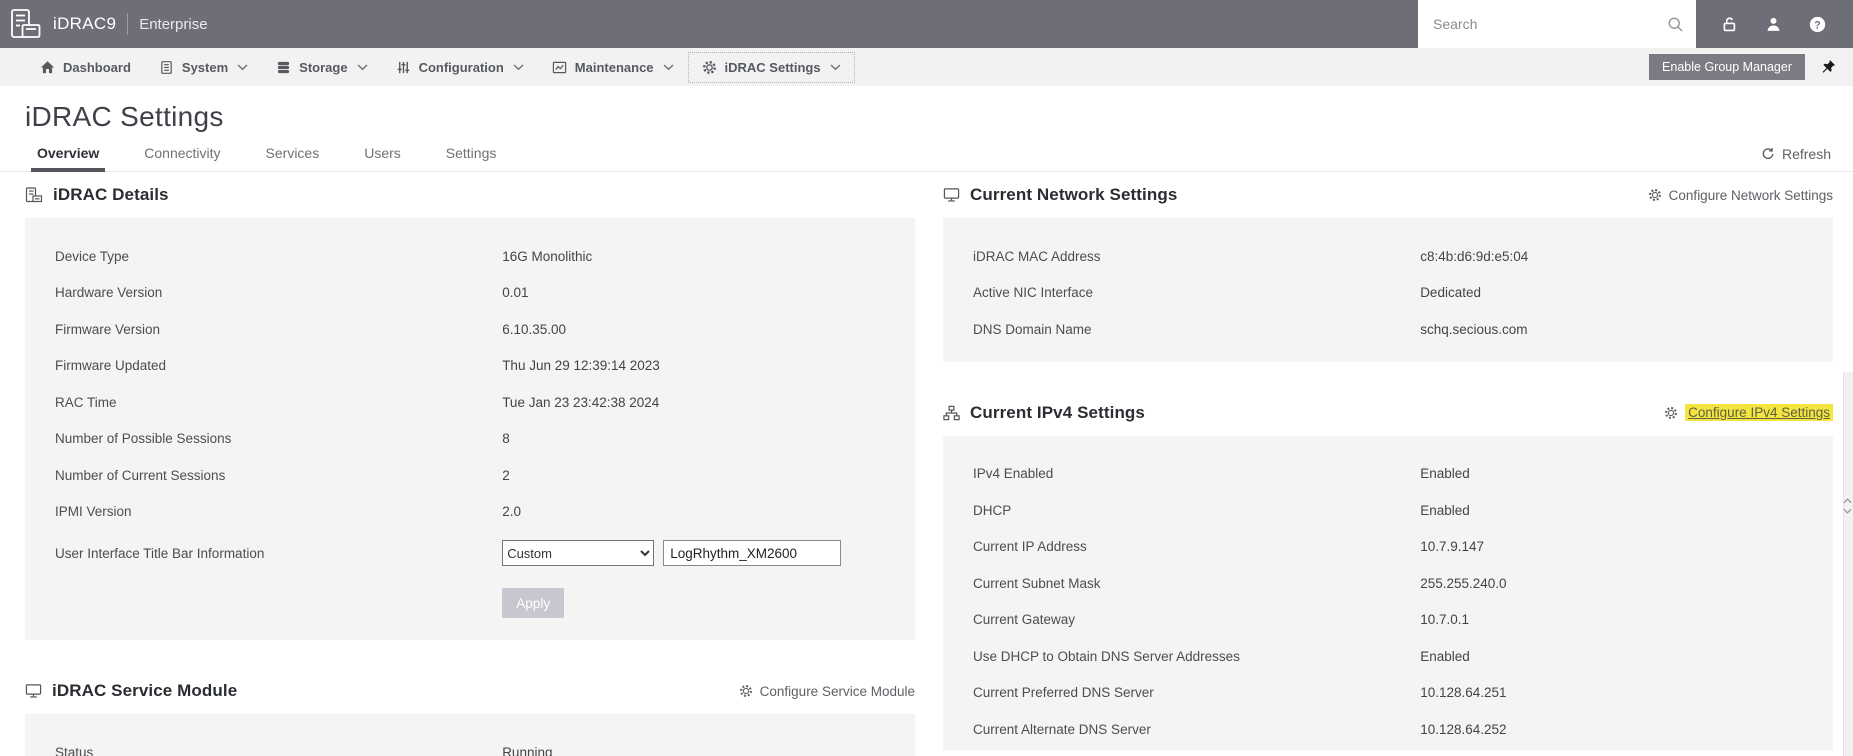 This screenshot has height=756, width=1853. What do you see at coordinates (1675, 24) in the screenshot?
I see `search-icon` at bounding box center [1675, 24].